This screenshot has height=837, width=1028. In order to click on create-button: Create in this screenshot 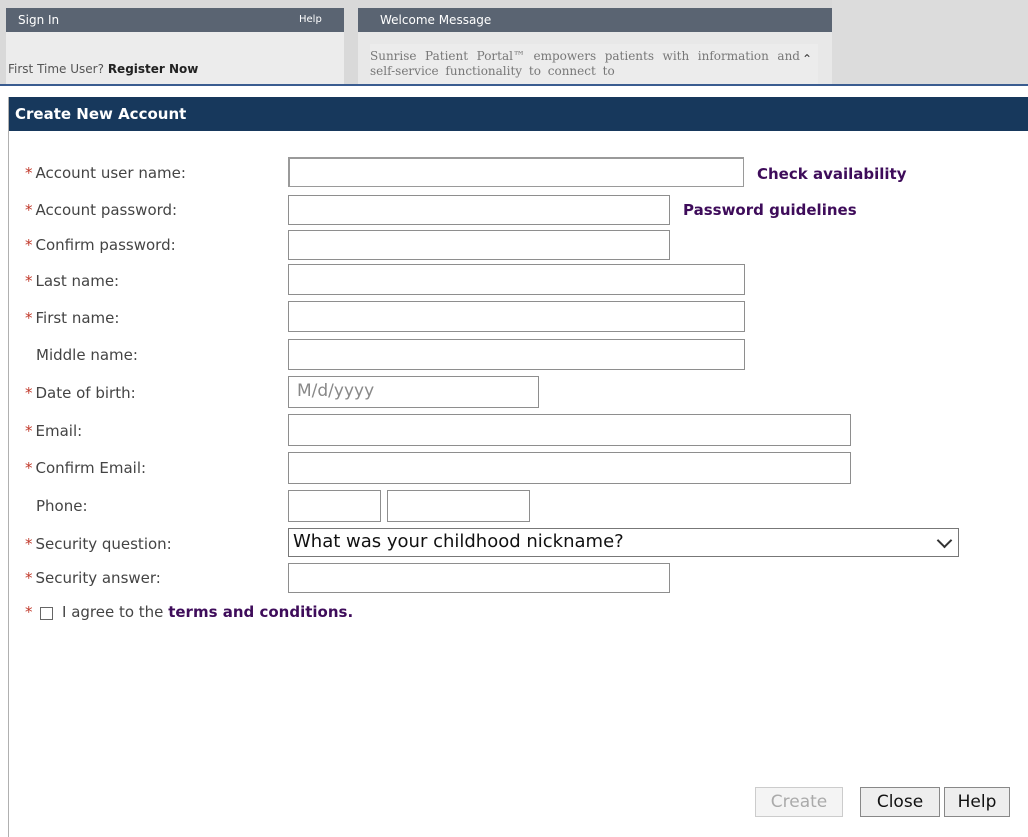, I will do `click(799, 802)`.